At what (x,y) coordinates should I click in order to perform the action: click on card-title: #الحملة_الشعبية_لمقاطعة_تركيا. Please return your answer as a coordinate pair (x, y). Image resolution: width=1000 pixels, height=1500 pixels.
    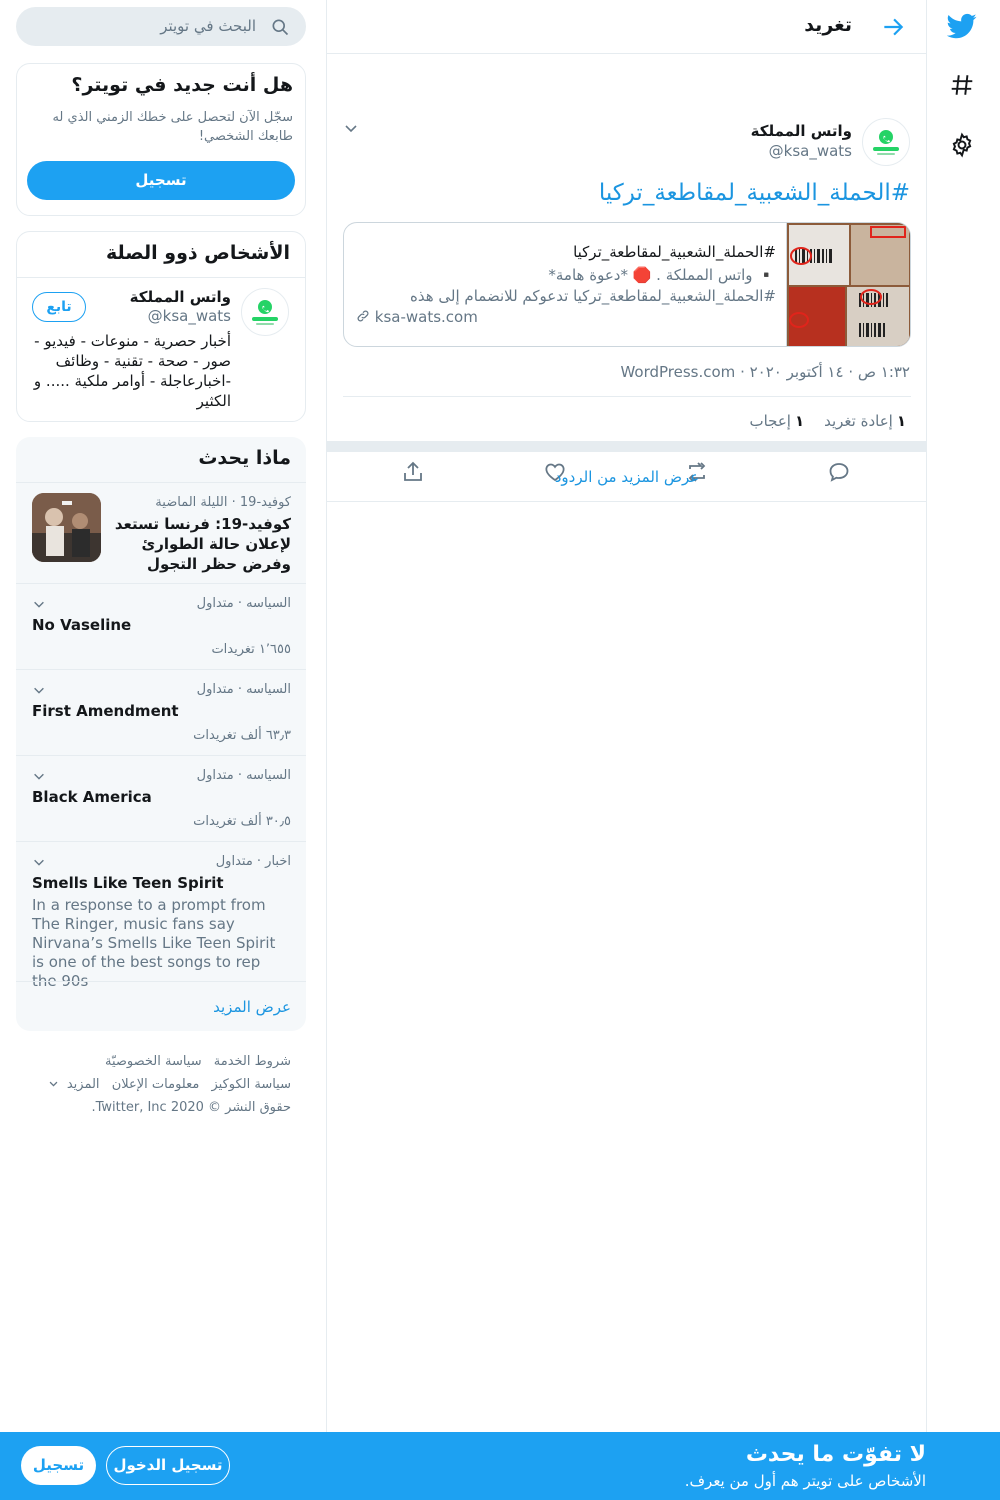
    Looking at the image, I should click on (674, 252).